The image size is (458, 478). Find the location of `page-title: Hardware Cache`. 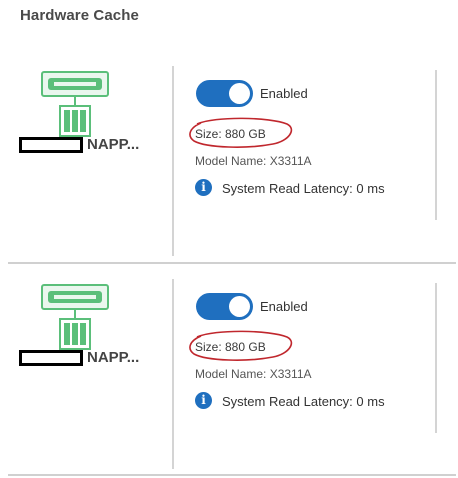

page-title: Hardware Cache is located at coordinates (79, 15).